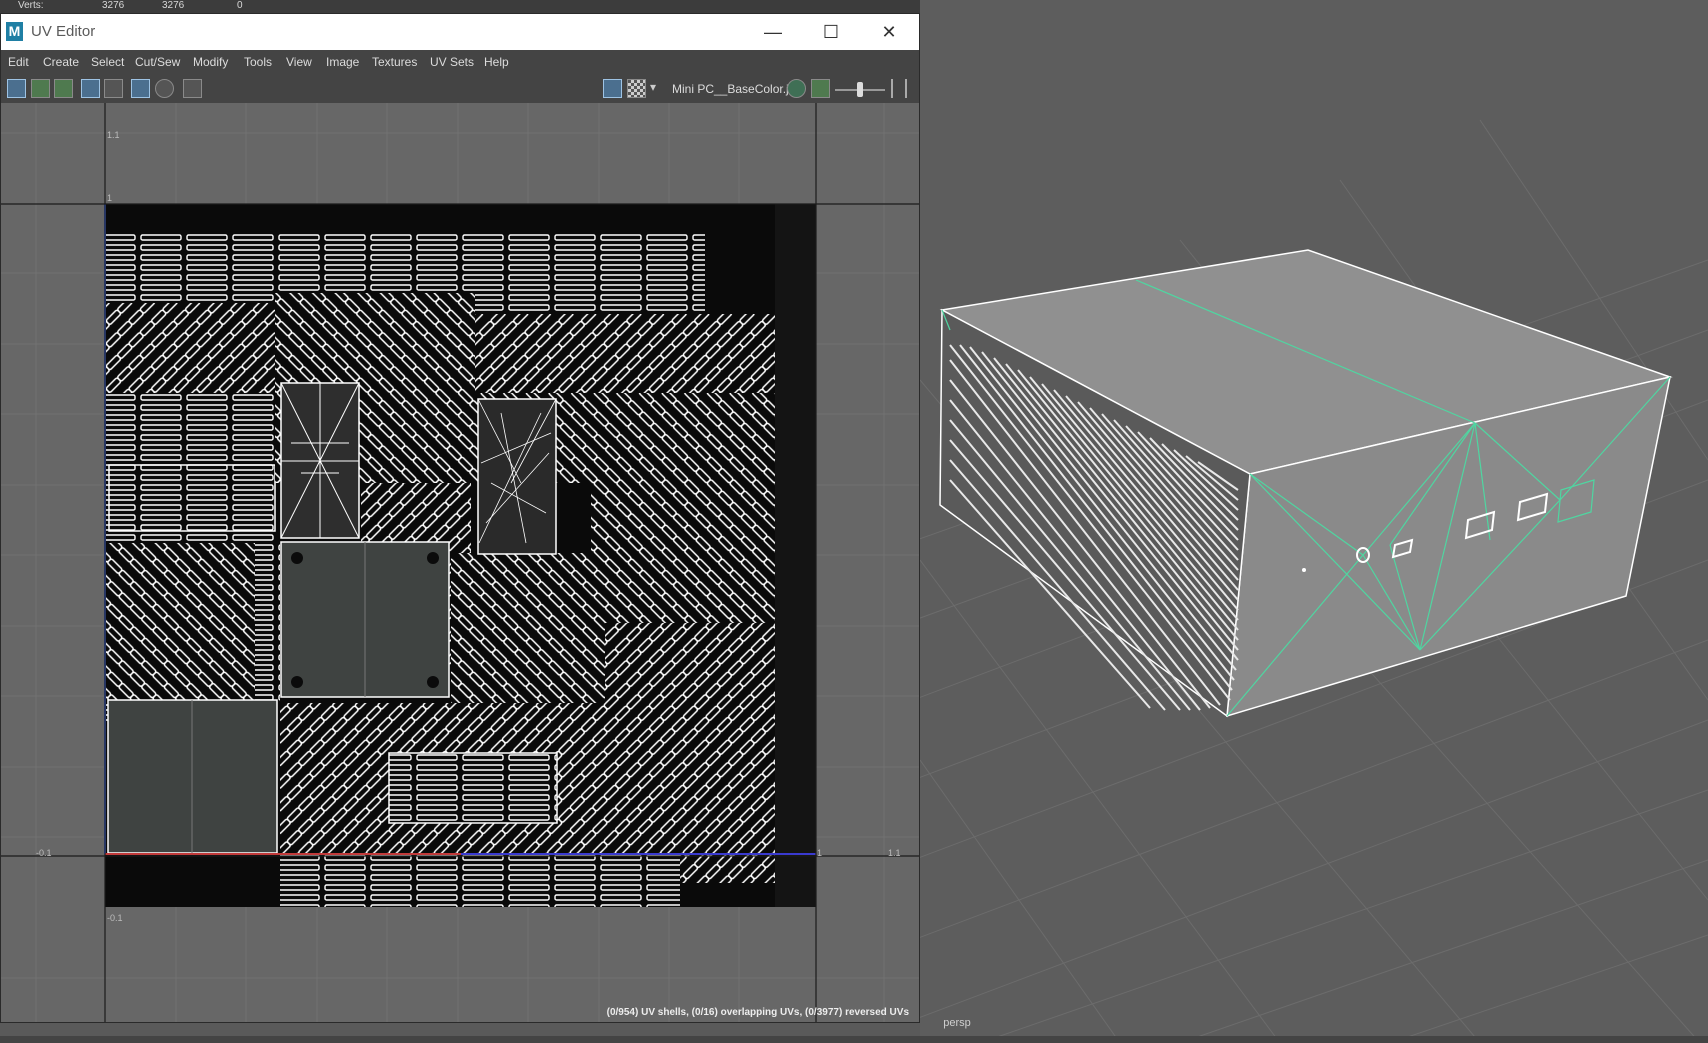 This screenshot has width=1708, height=1043. Describe the element at coordinates (394, 62) in the screenshot. I see `menu-textures: Textures` at that location.